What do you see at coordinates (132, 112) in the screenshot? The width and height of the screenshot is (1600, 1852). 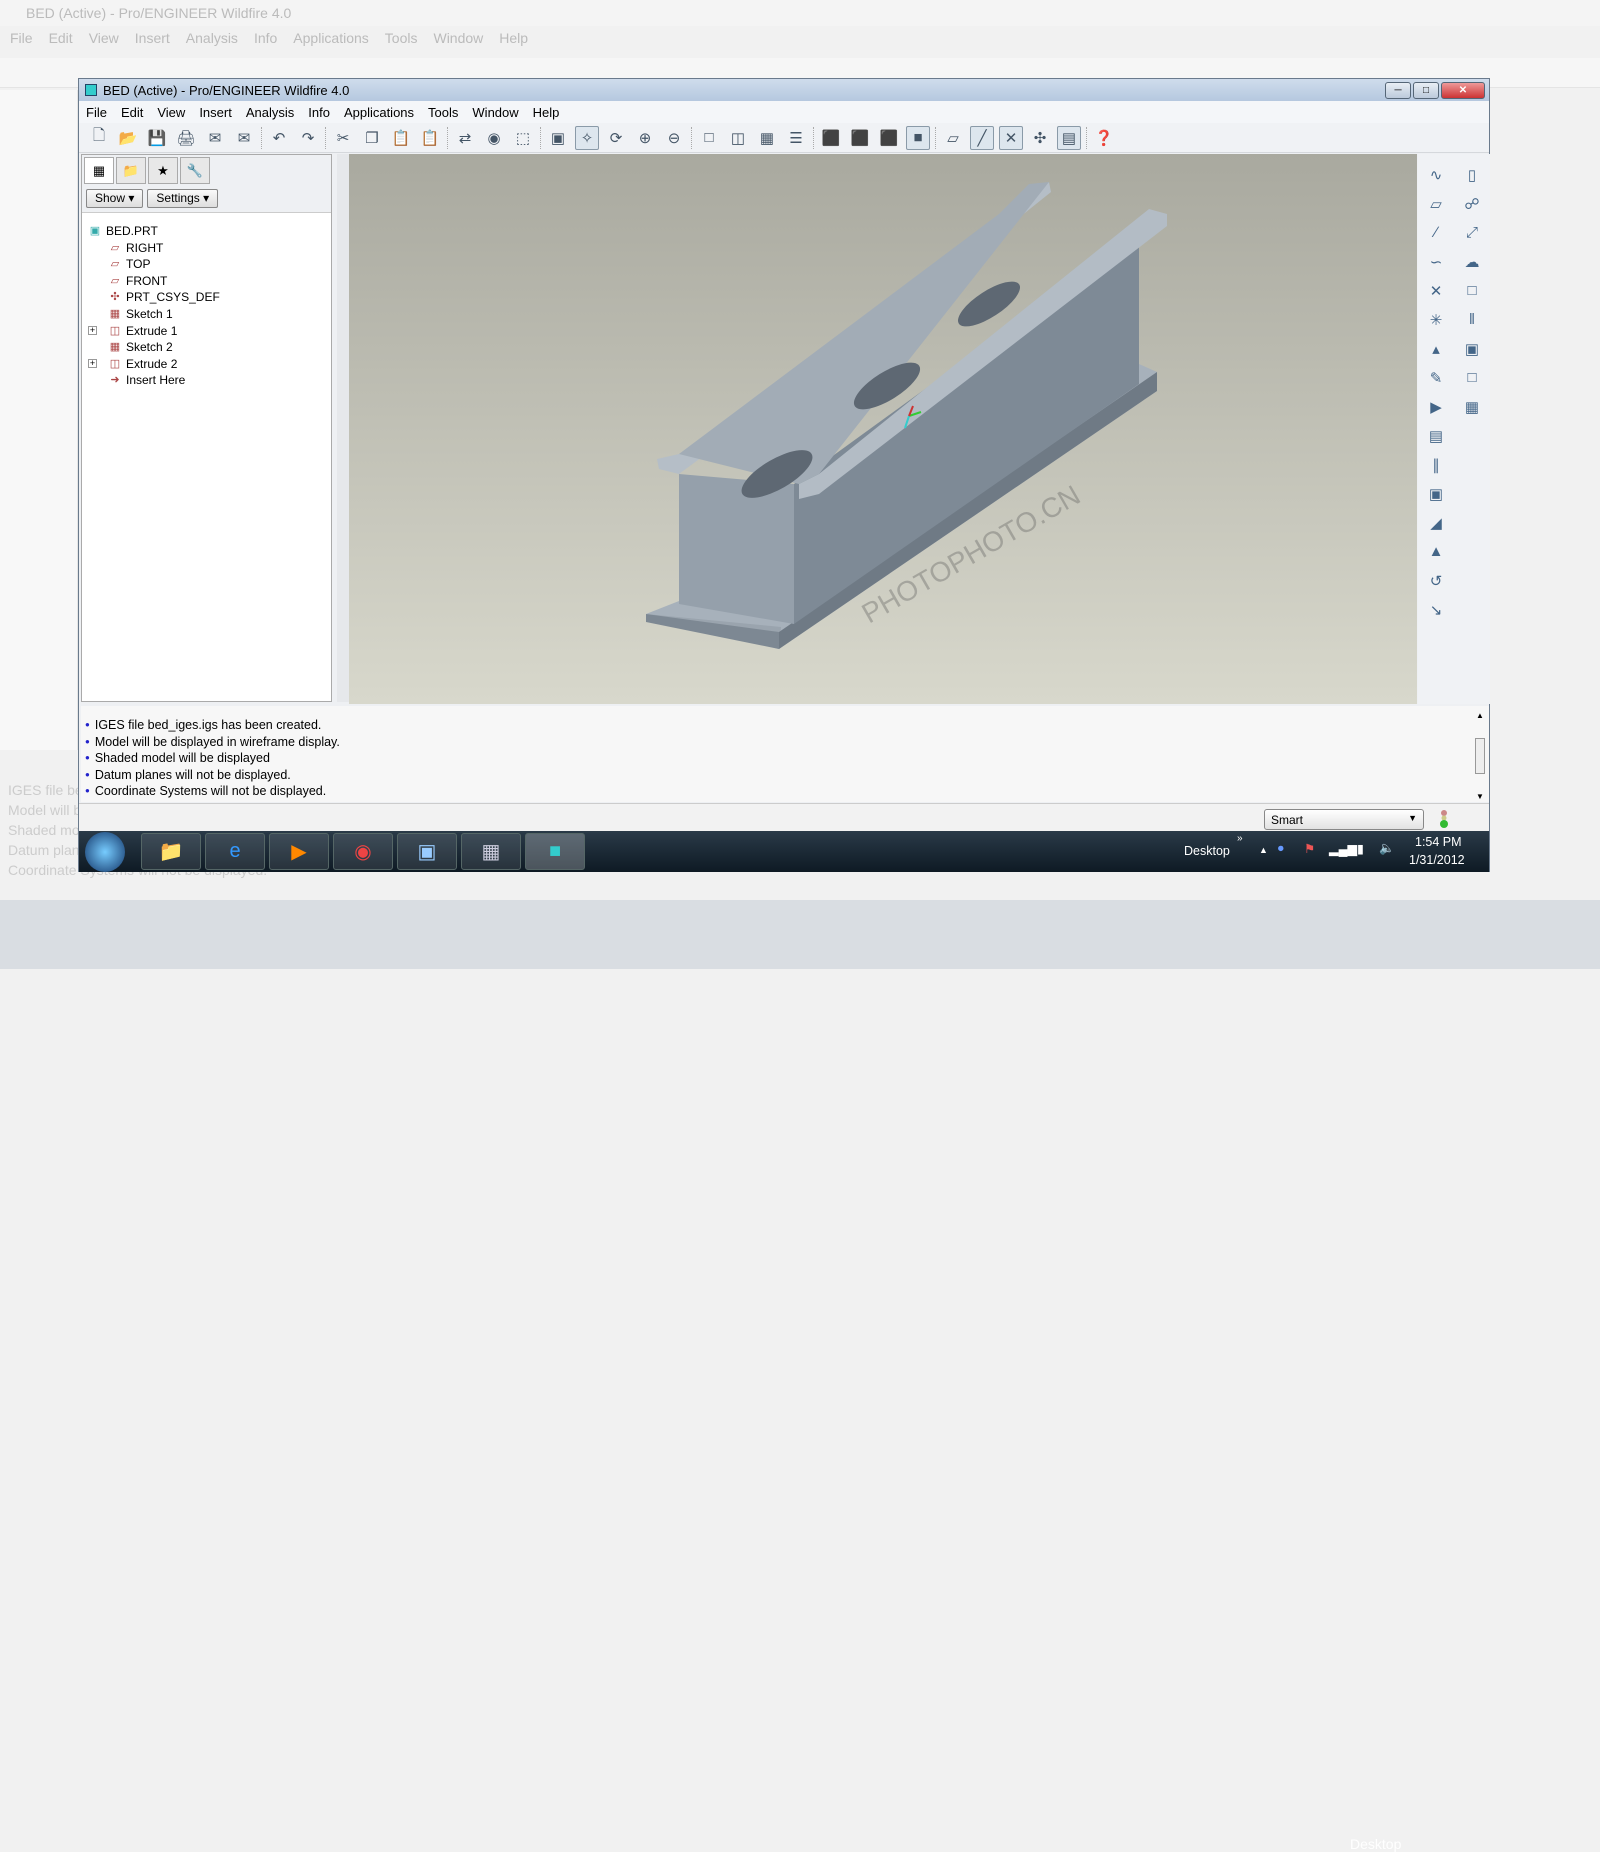 I see `menu-edit: Edit` at bounding box center [132, 112].